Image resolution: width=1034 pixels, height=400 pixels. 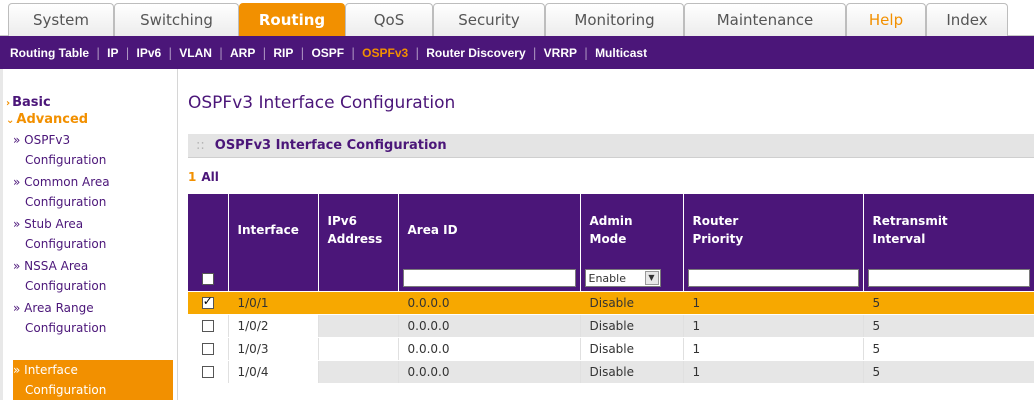 I want to click on subnav-ospfv3: OSPFv3, so click(x=385, y=53).